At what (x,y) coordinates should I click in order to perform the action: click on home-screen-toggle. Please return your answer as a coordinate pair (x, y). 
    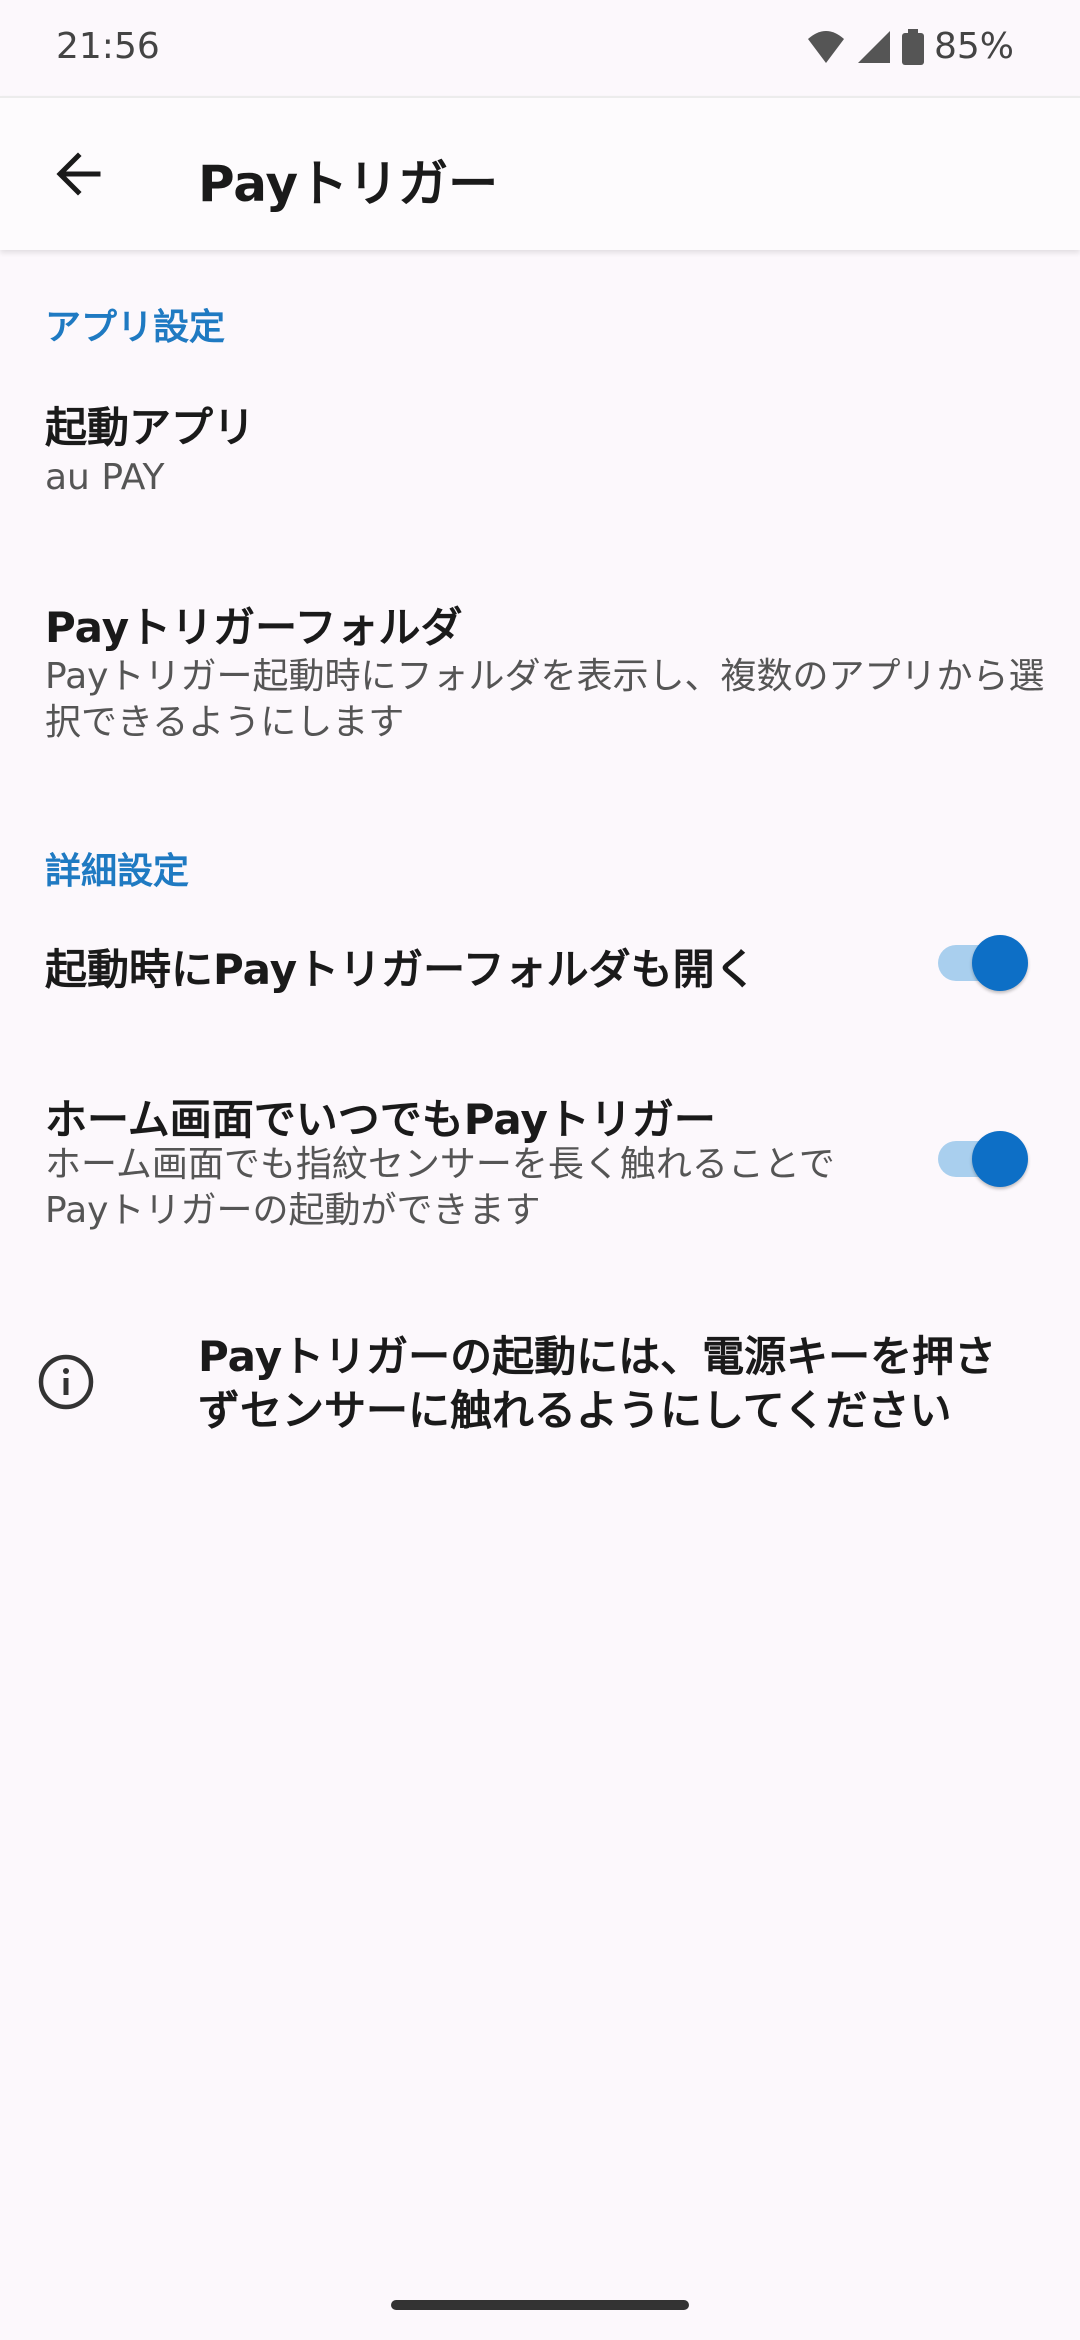
    Looking at the image, I should click on (983, 1159).